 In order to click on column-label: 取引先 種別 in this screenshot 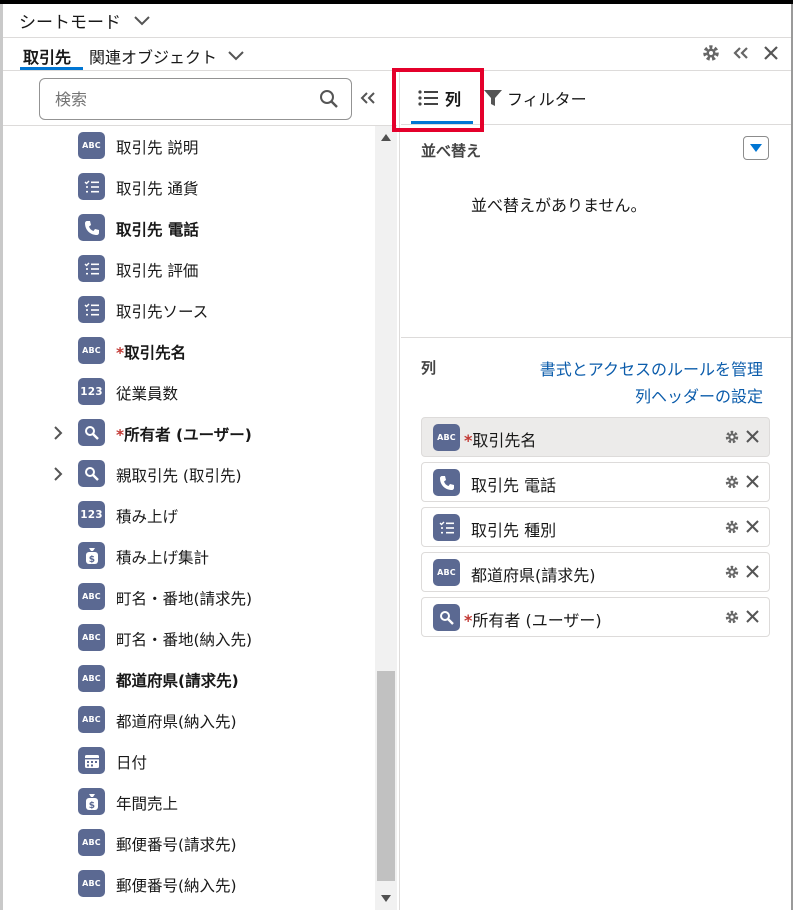, I will do `click(513, 529)`.